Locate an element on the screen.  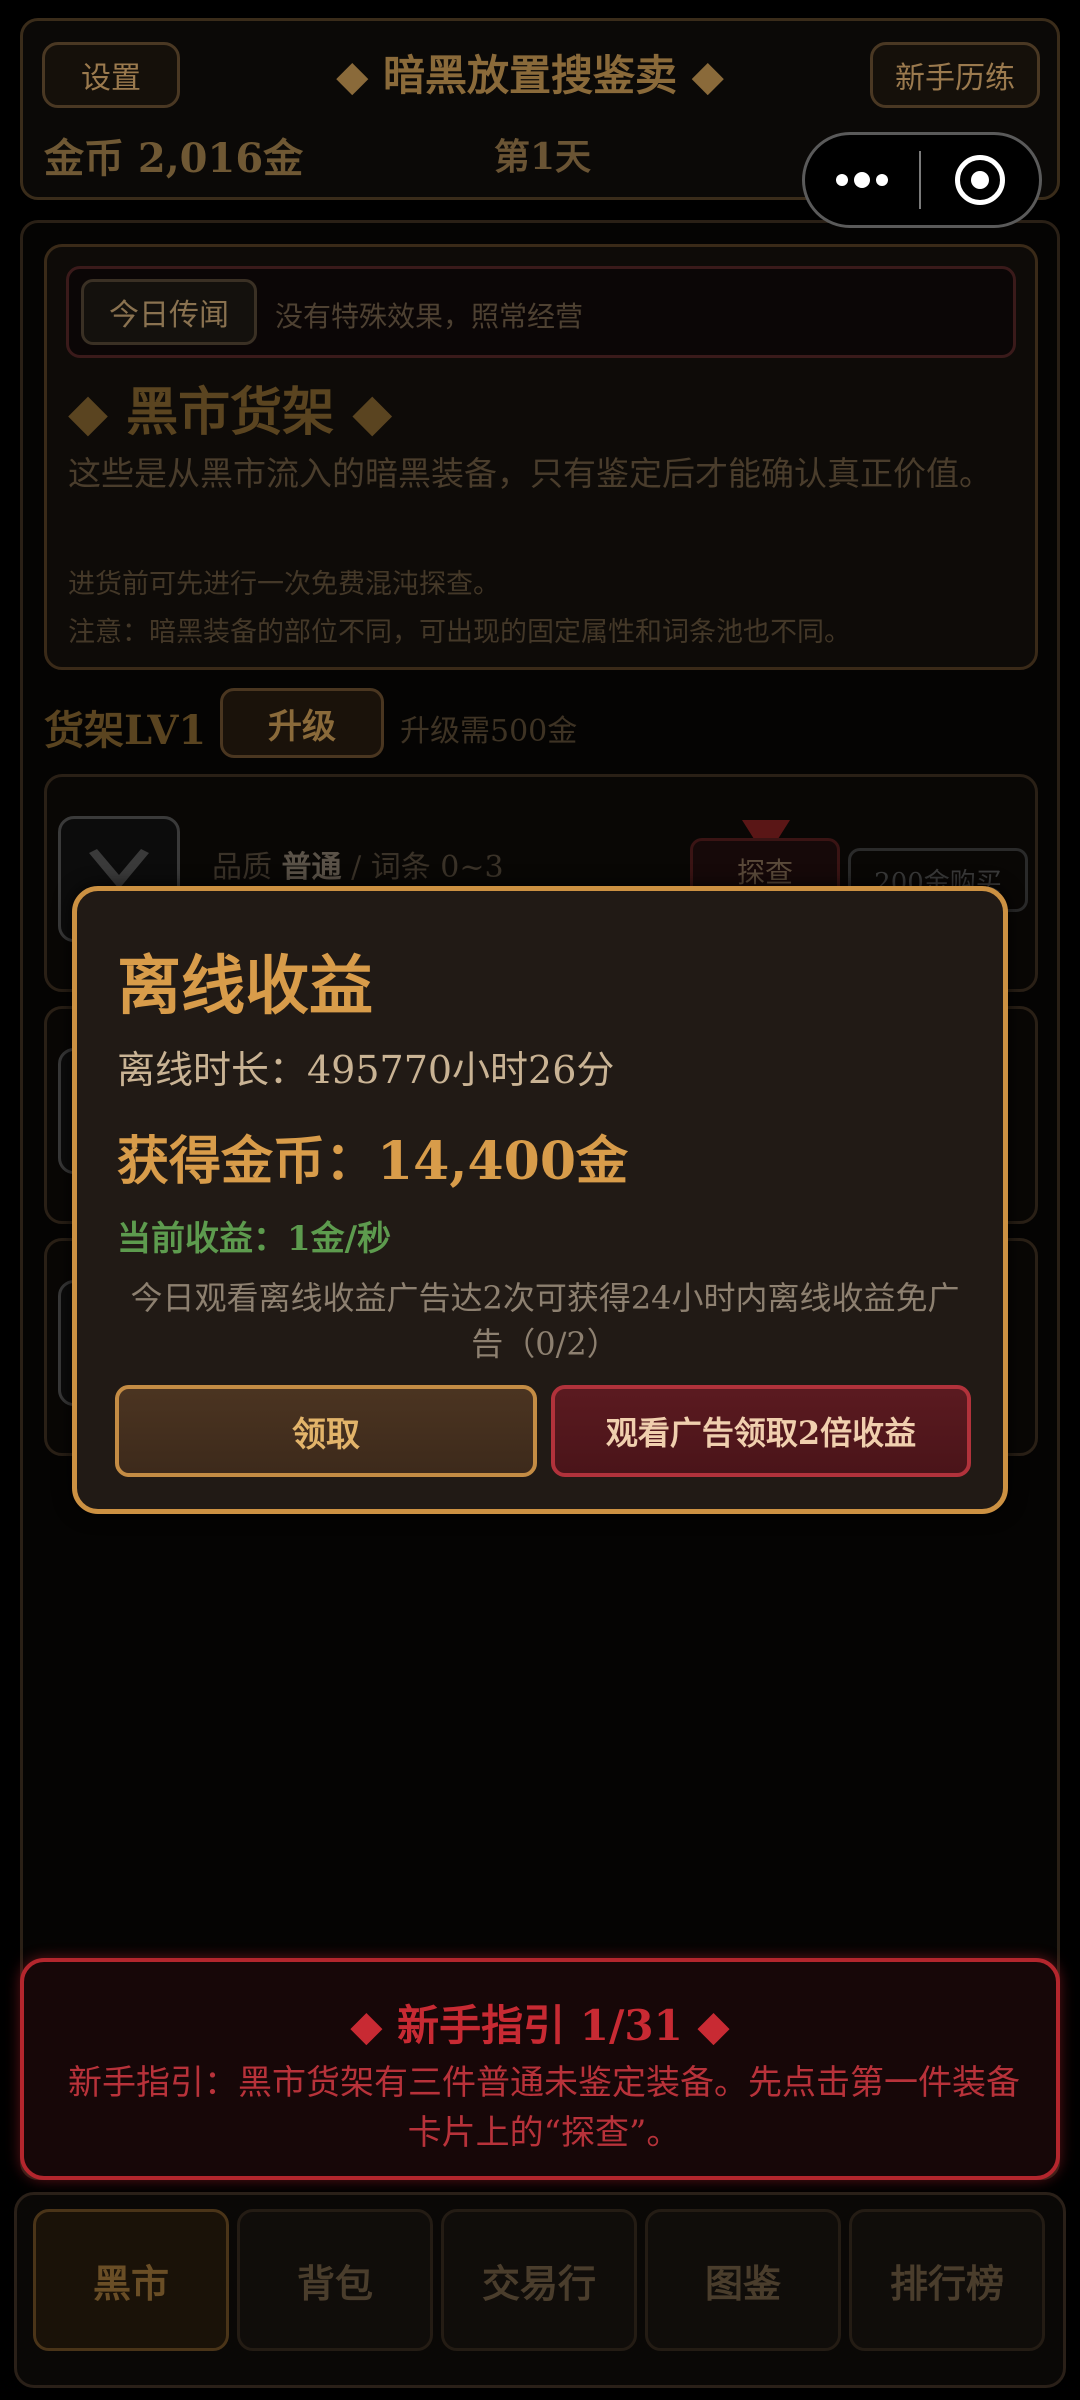
settings-button: 设置 is located at coordinates (111, 75).